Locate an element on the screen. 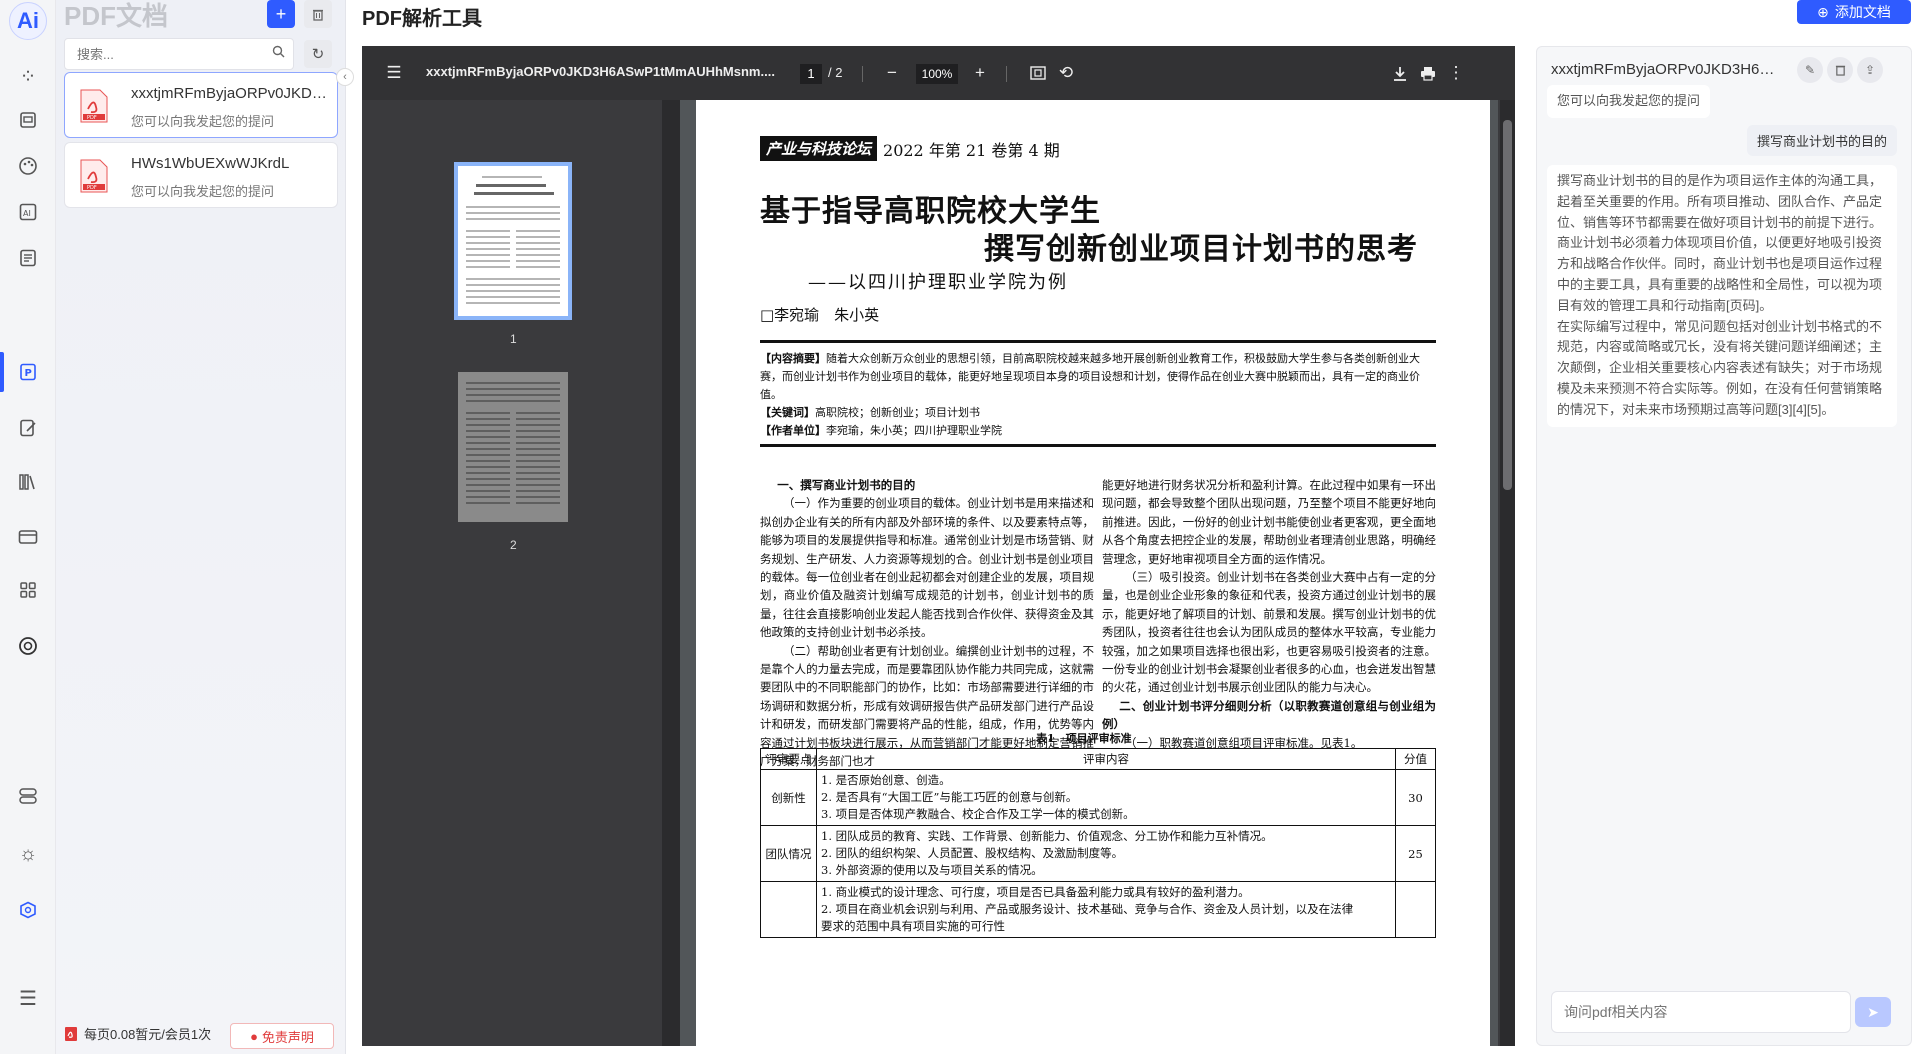 Image resolution: width=1919 pixels, height=1054 pixels. zoom-out-icon: − is located at coordinates (892, 73).